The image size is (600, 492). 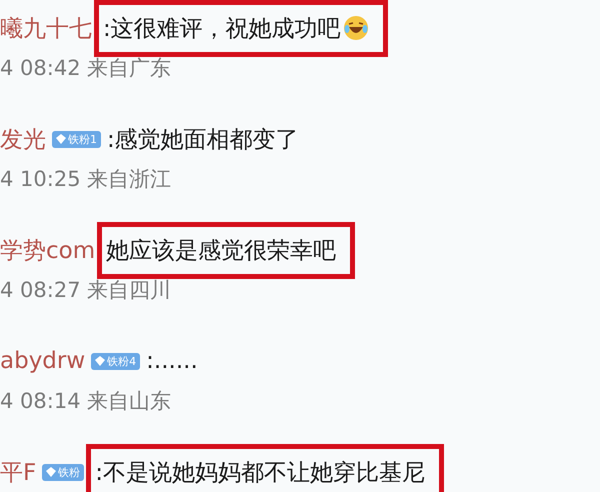 What do you see at coordinates (115, 361) in the screenshot?
I see `fan-badge: 铁粉4` at bounding box center [115, 361].